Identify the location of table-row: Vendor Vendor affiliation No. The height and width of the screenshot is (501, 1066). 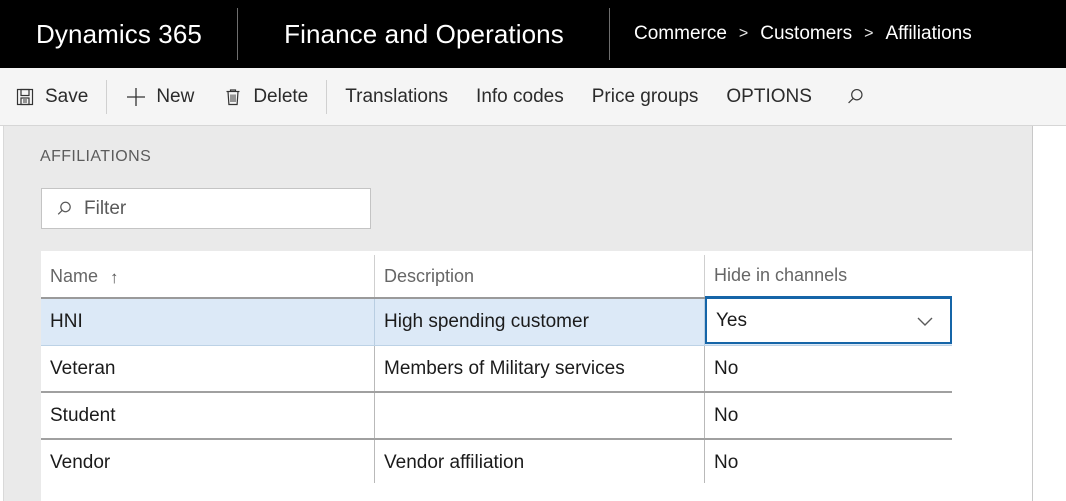
(496, 463).